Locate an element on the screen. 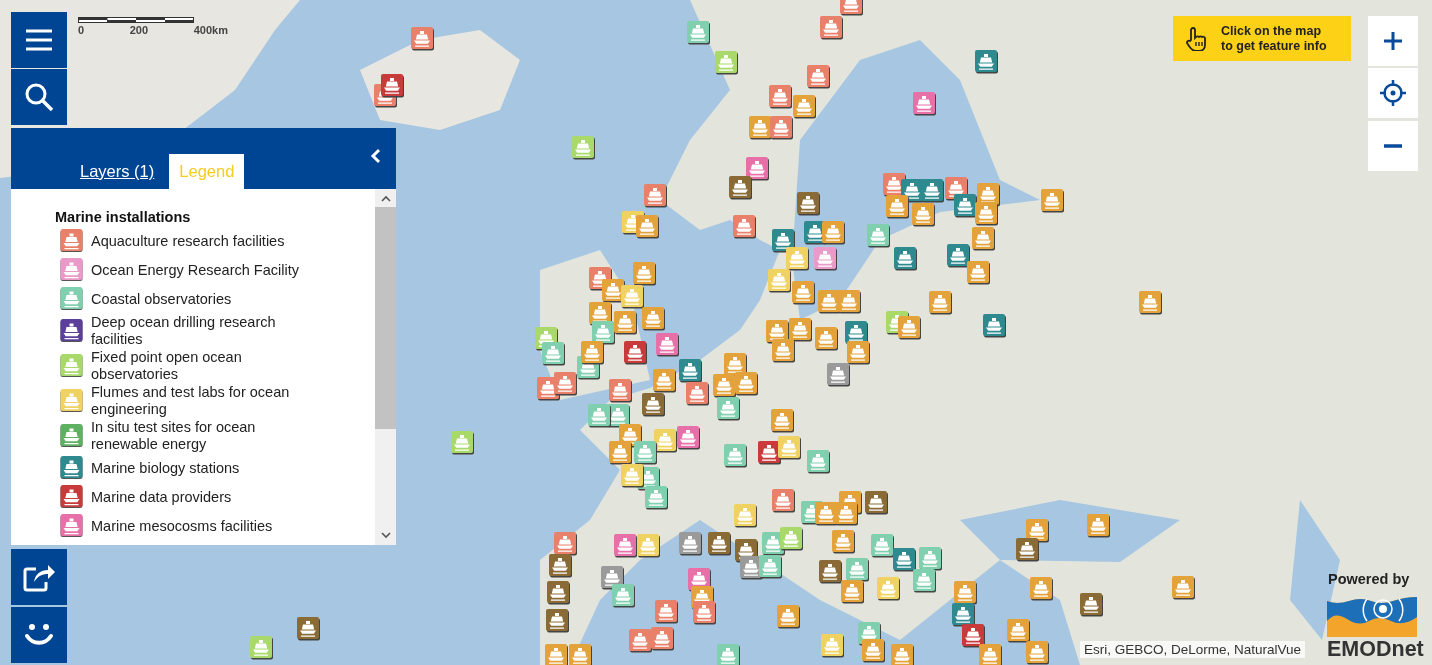 The width and height of the screenshot is (1432, 665). search-button is located at coordinates (39, 97).